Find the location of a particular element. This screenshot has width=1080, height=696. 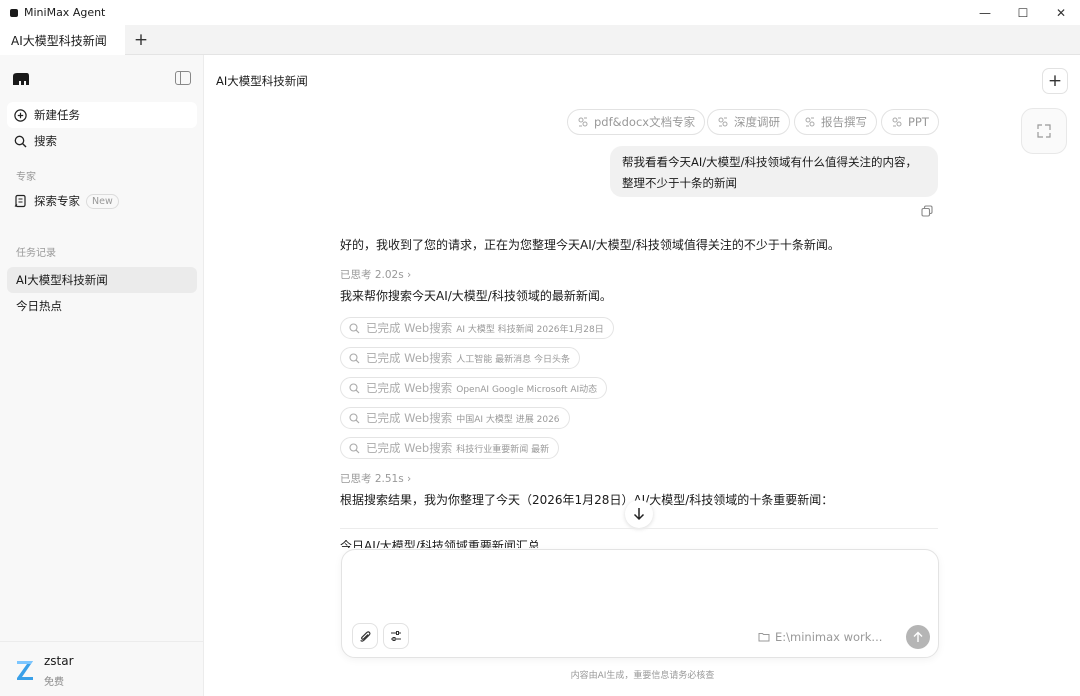

folder-icon is located at coordinates (764, 637).